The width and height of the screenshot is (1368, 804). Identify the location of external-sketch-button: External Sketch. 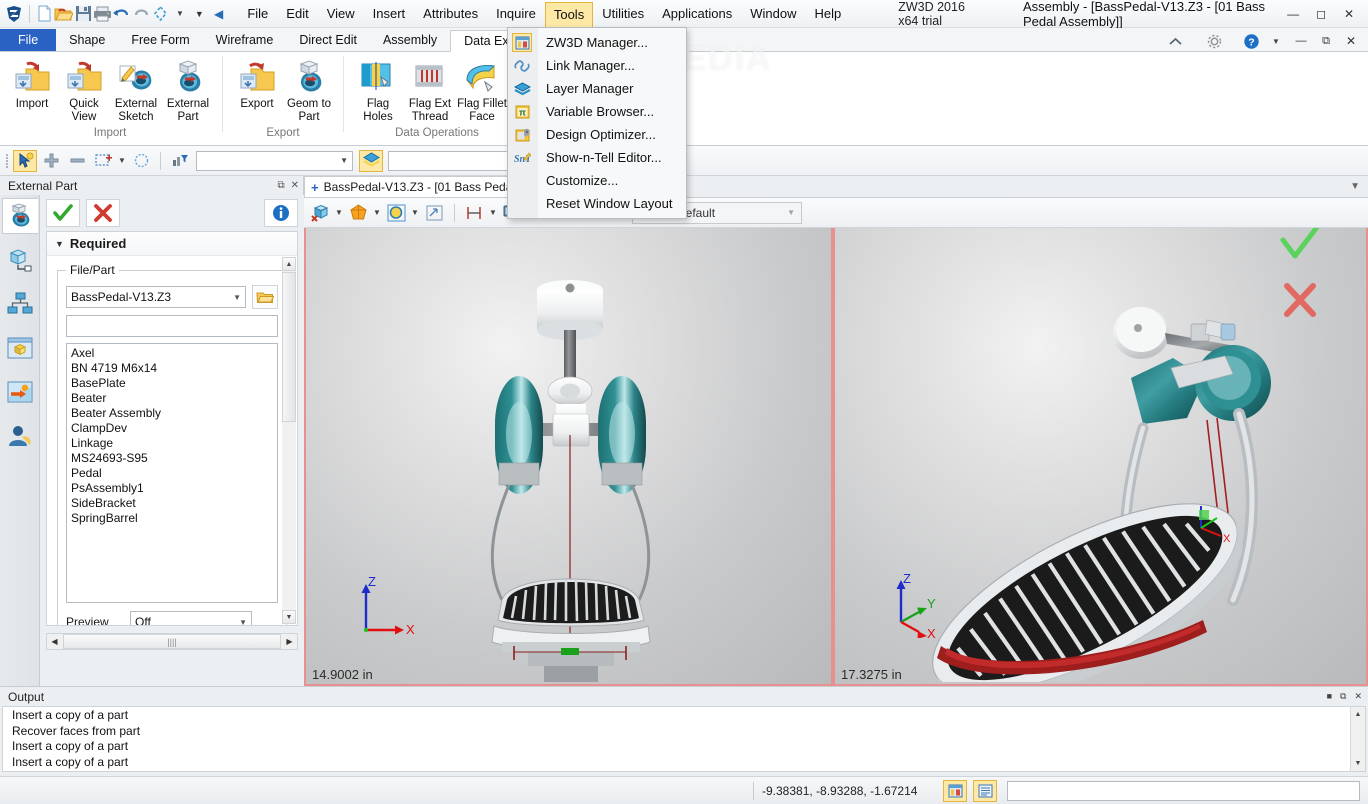
(136, 90).